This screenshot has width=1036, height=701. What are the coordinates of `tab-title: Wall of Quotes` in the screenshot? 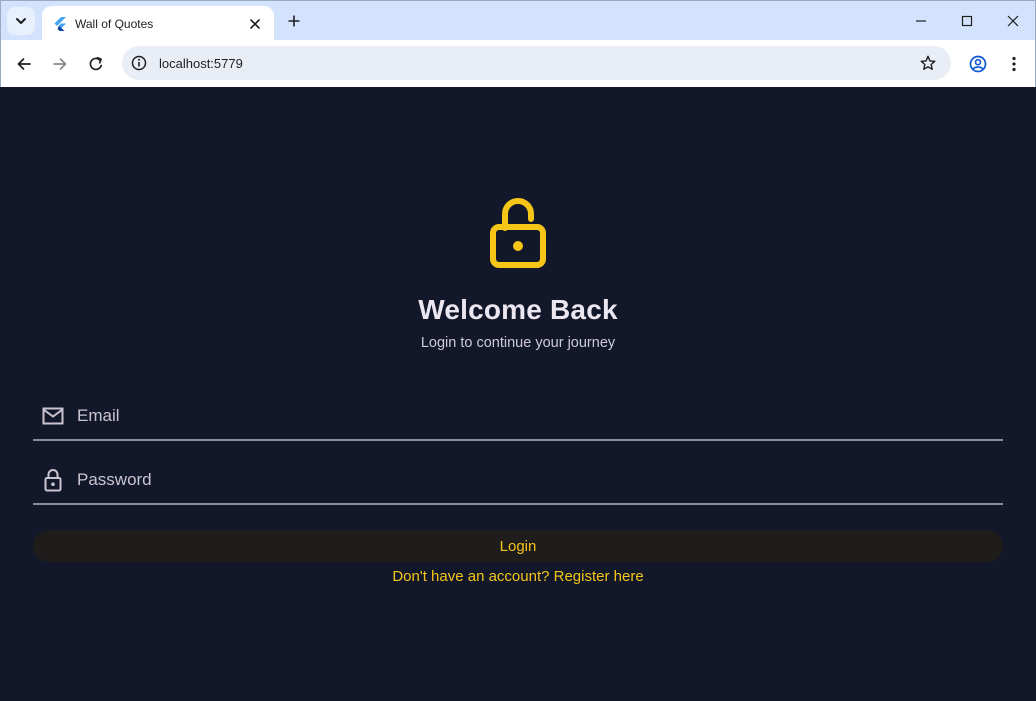 It's located at (114, 23).